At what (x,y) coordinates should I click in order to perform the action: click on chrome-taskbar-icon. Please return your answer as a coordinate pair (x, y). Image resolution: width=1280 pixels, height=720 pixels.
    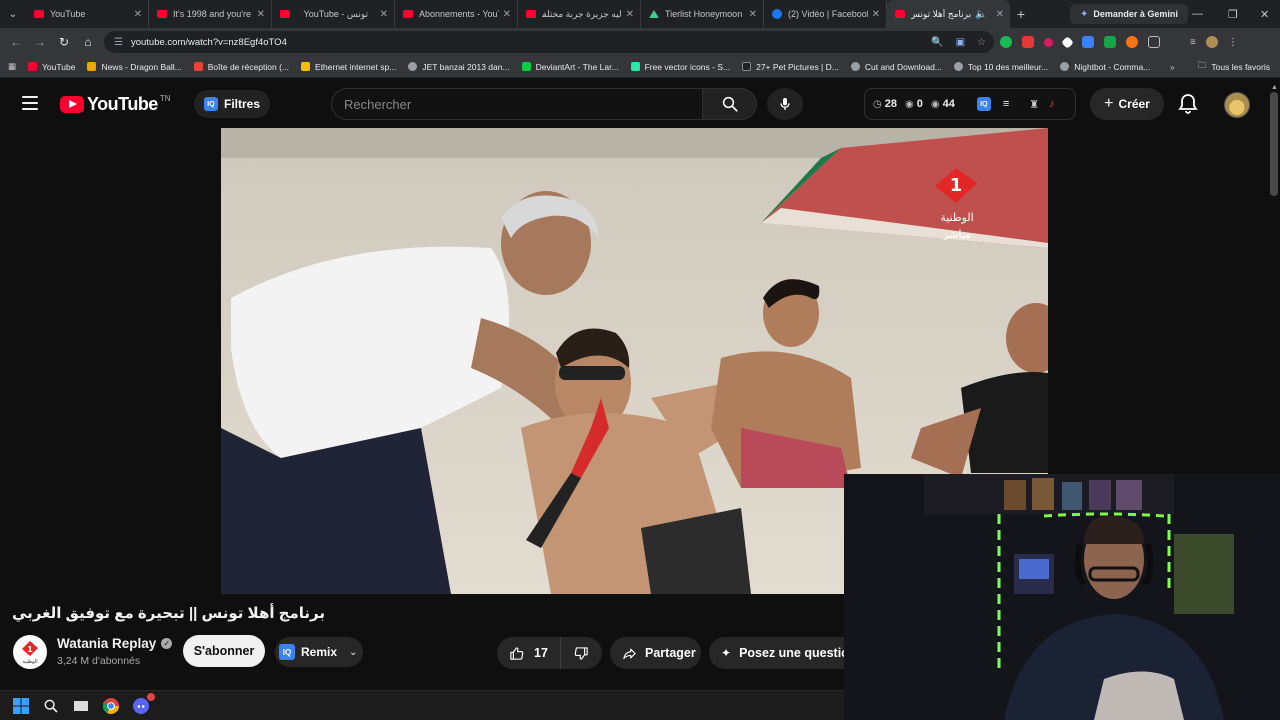
    Looking at the image, I should click on (111, 706).